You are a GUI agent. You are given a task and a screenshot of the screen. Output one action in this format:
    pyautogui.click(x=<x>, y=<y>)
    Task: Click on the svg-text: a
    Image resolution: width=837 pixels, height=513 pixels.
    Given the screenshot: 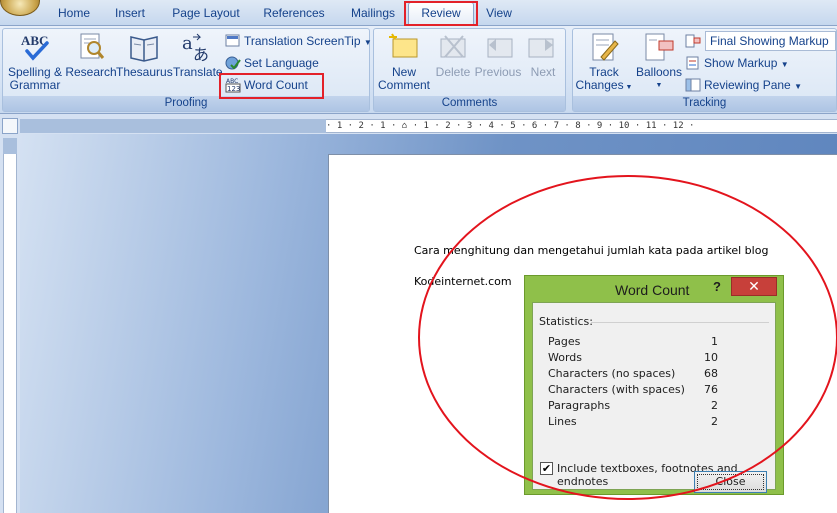 What is the action you would take?
    pyautogui.click(x=187, y=43)
    